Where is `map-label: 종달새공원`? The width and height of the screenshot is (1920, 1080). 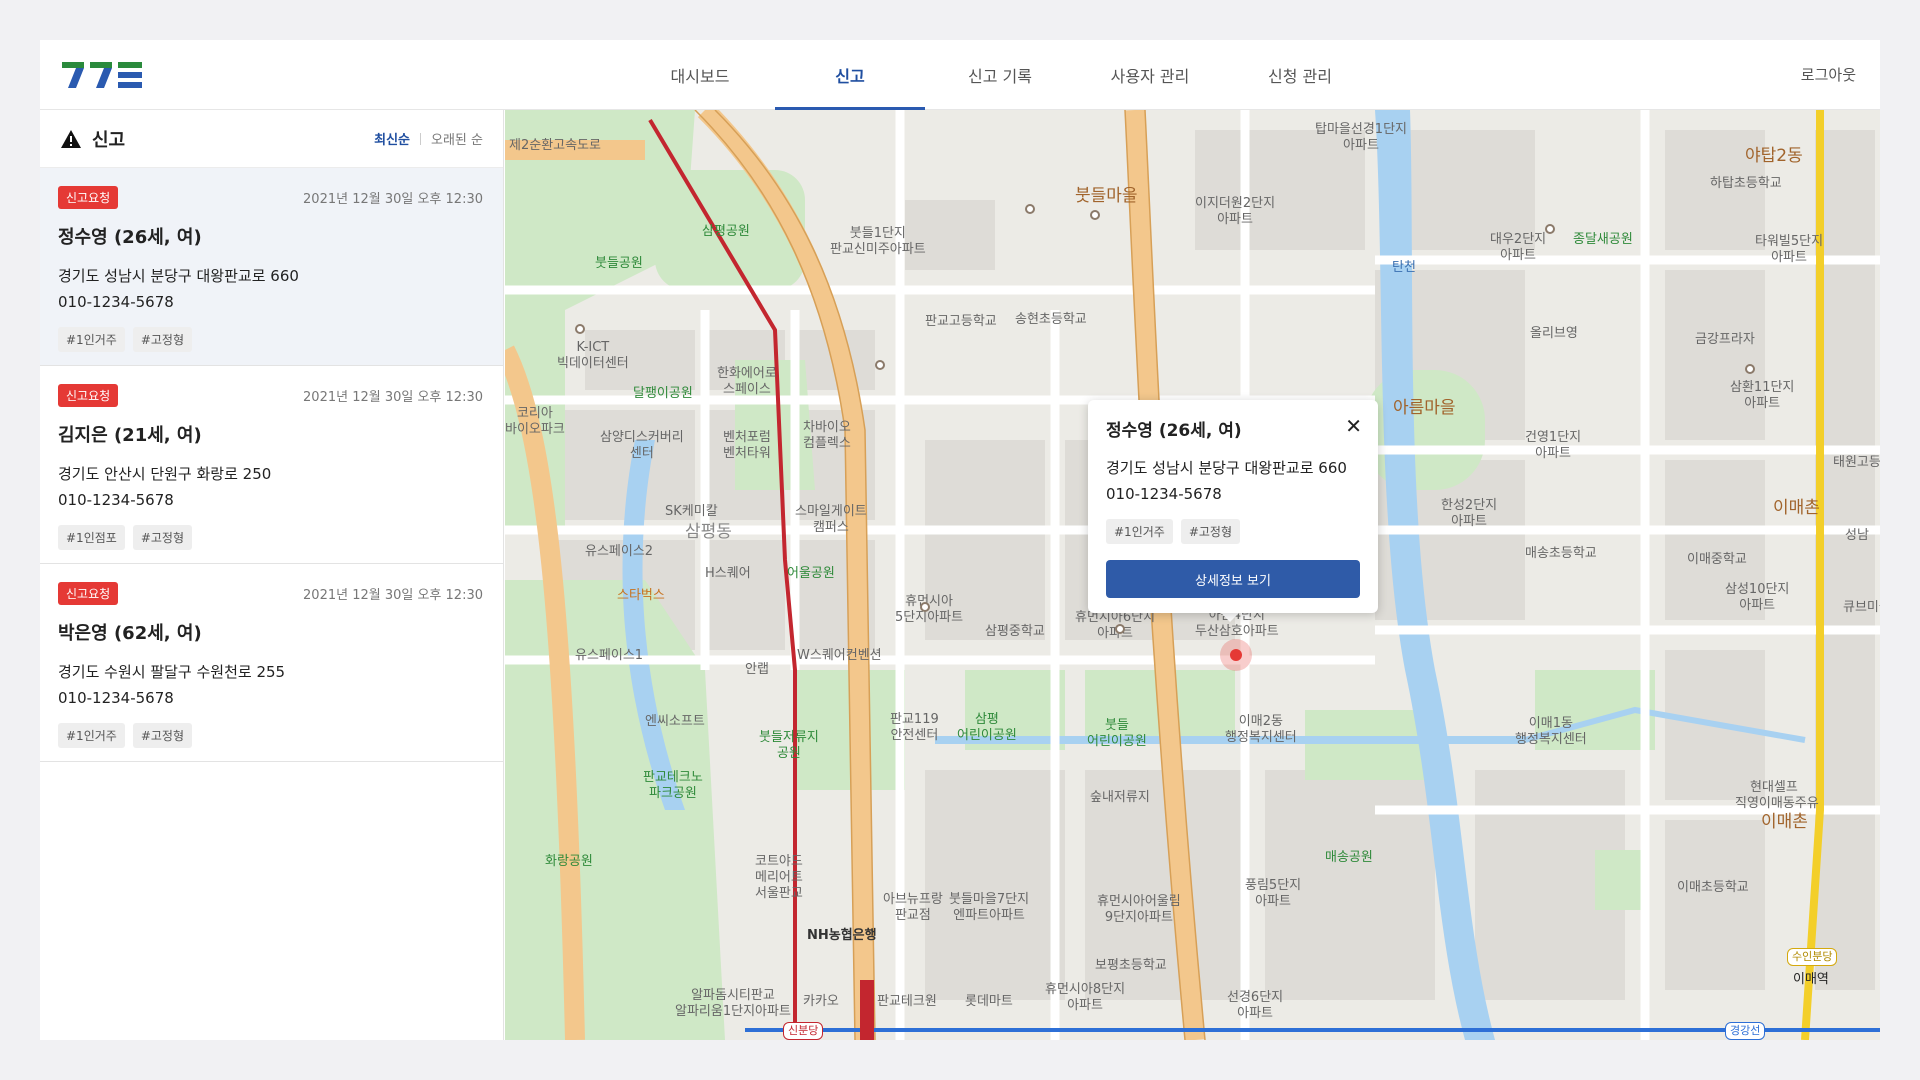
map-label: 종달새공원 is located at coordinates (1603, 239).